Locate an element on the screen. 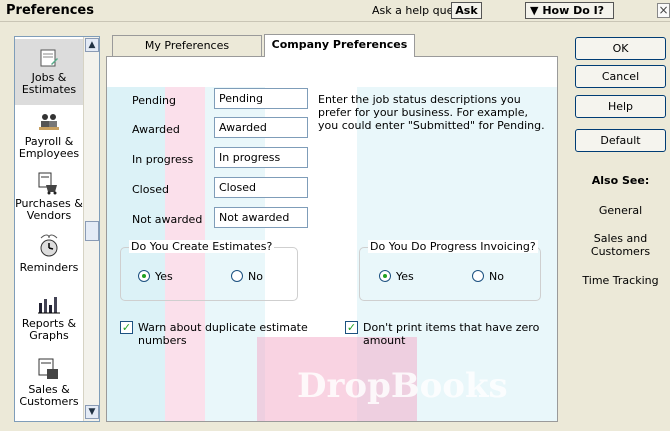  not-awarded-field is located at coordinates (261, 217).